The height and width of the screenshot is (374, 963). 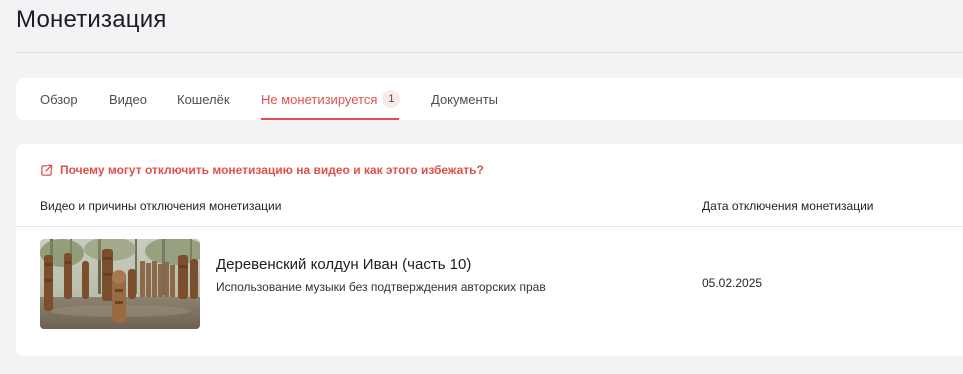 What do you see at coordinates (788, 206) in the screenshot?
I see `column-header-date: Дата отключения монетизации` at bounding box center [788, 206].